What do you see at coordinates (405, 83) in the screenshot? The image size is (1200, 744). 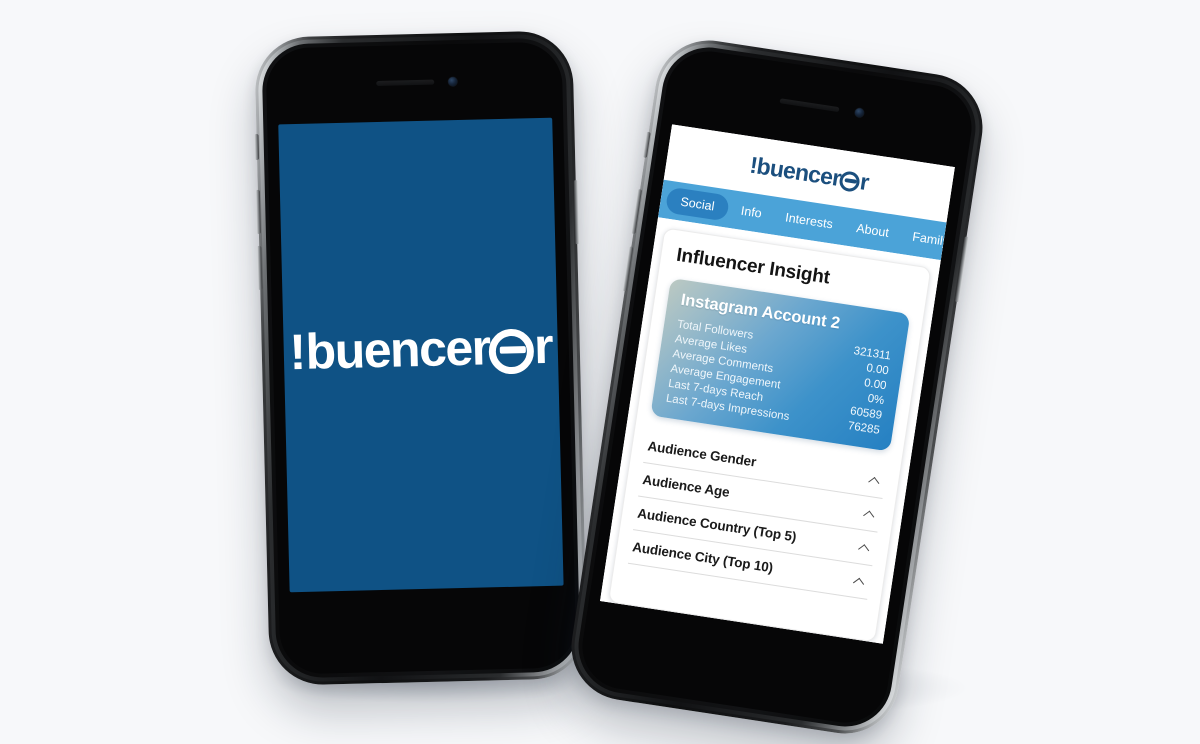 I see `earpiece-speaker-icon` at bounding box center [405, 83].